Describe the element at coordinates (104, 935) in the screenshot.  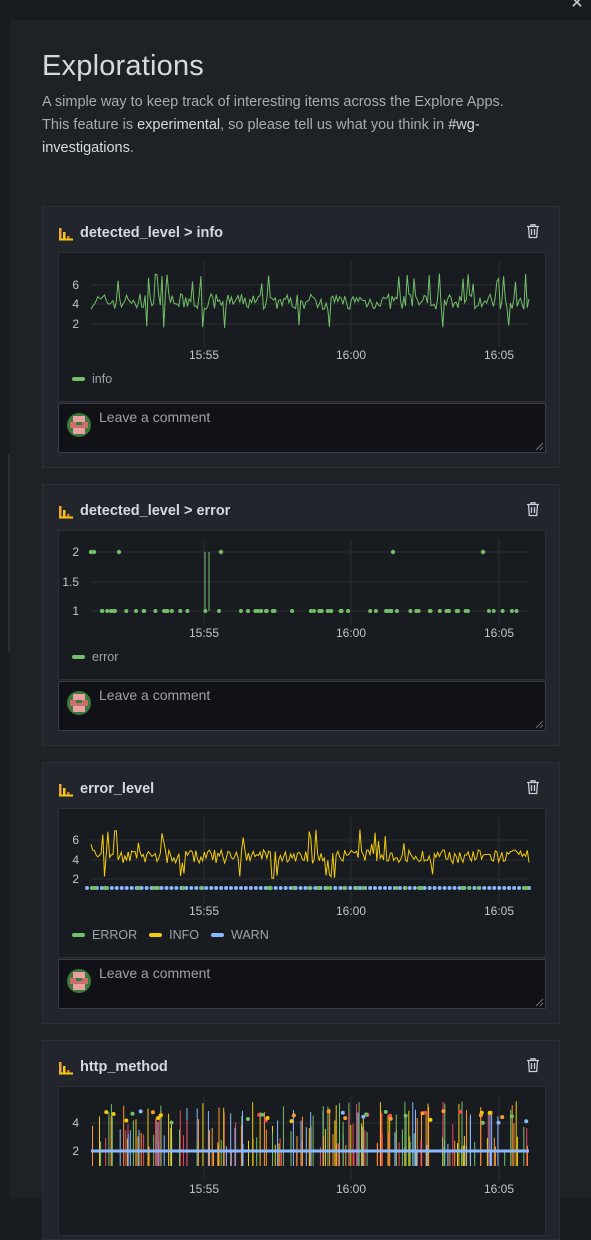
I see `legend-item-error: ERROR` at that location.